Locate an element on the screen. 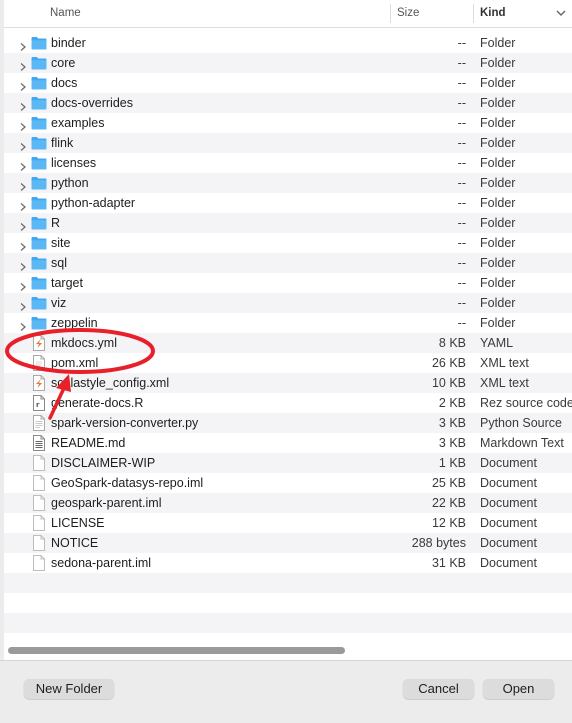  folder-row: flink -- Folder is located at coordinates (288, 143).